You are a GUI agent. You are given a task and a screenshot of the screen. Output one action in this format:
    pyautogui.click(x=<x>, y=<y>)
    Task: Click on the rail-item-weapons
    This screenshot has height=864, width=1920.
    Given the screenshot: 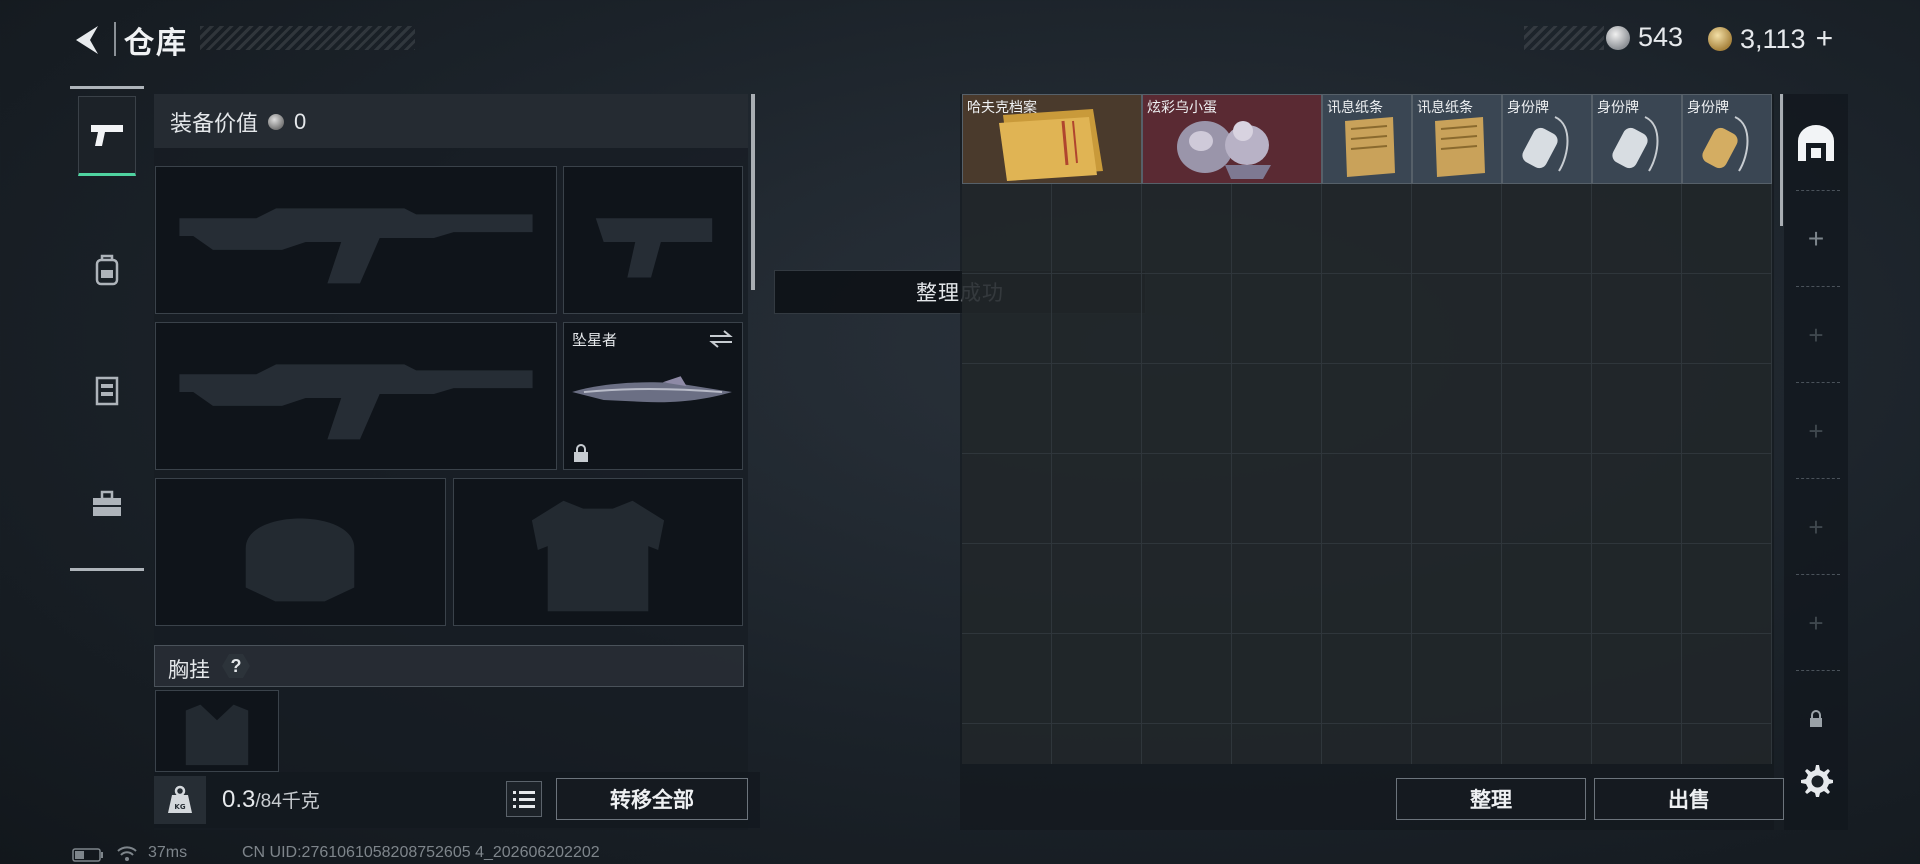 What is the action you would take?
    pyautogui.click(x=107, y=136)
    